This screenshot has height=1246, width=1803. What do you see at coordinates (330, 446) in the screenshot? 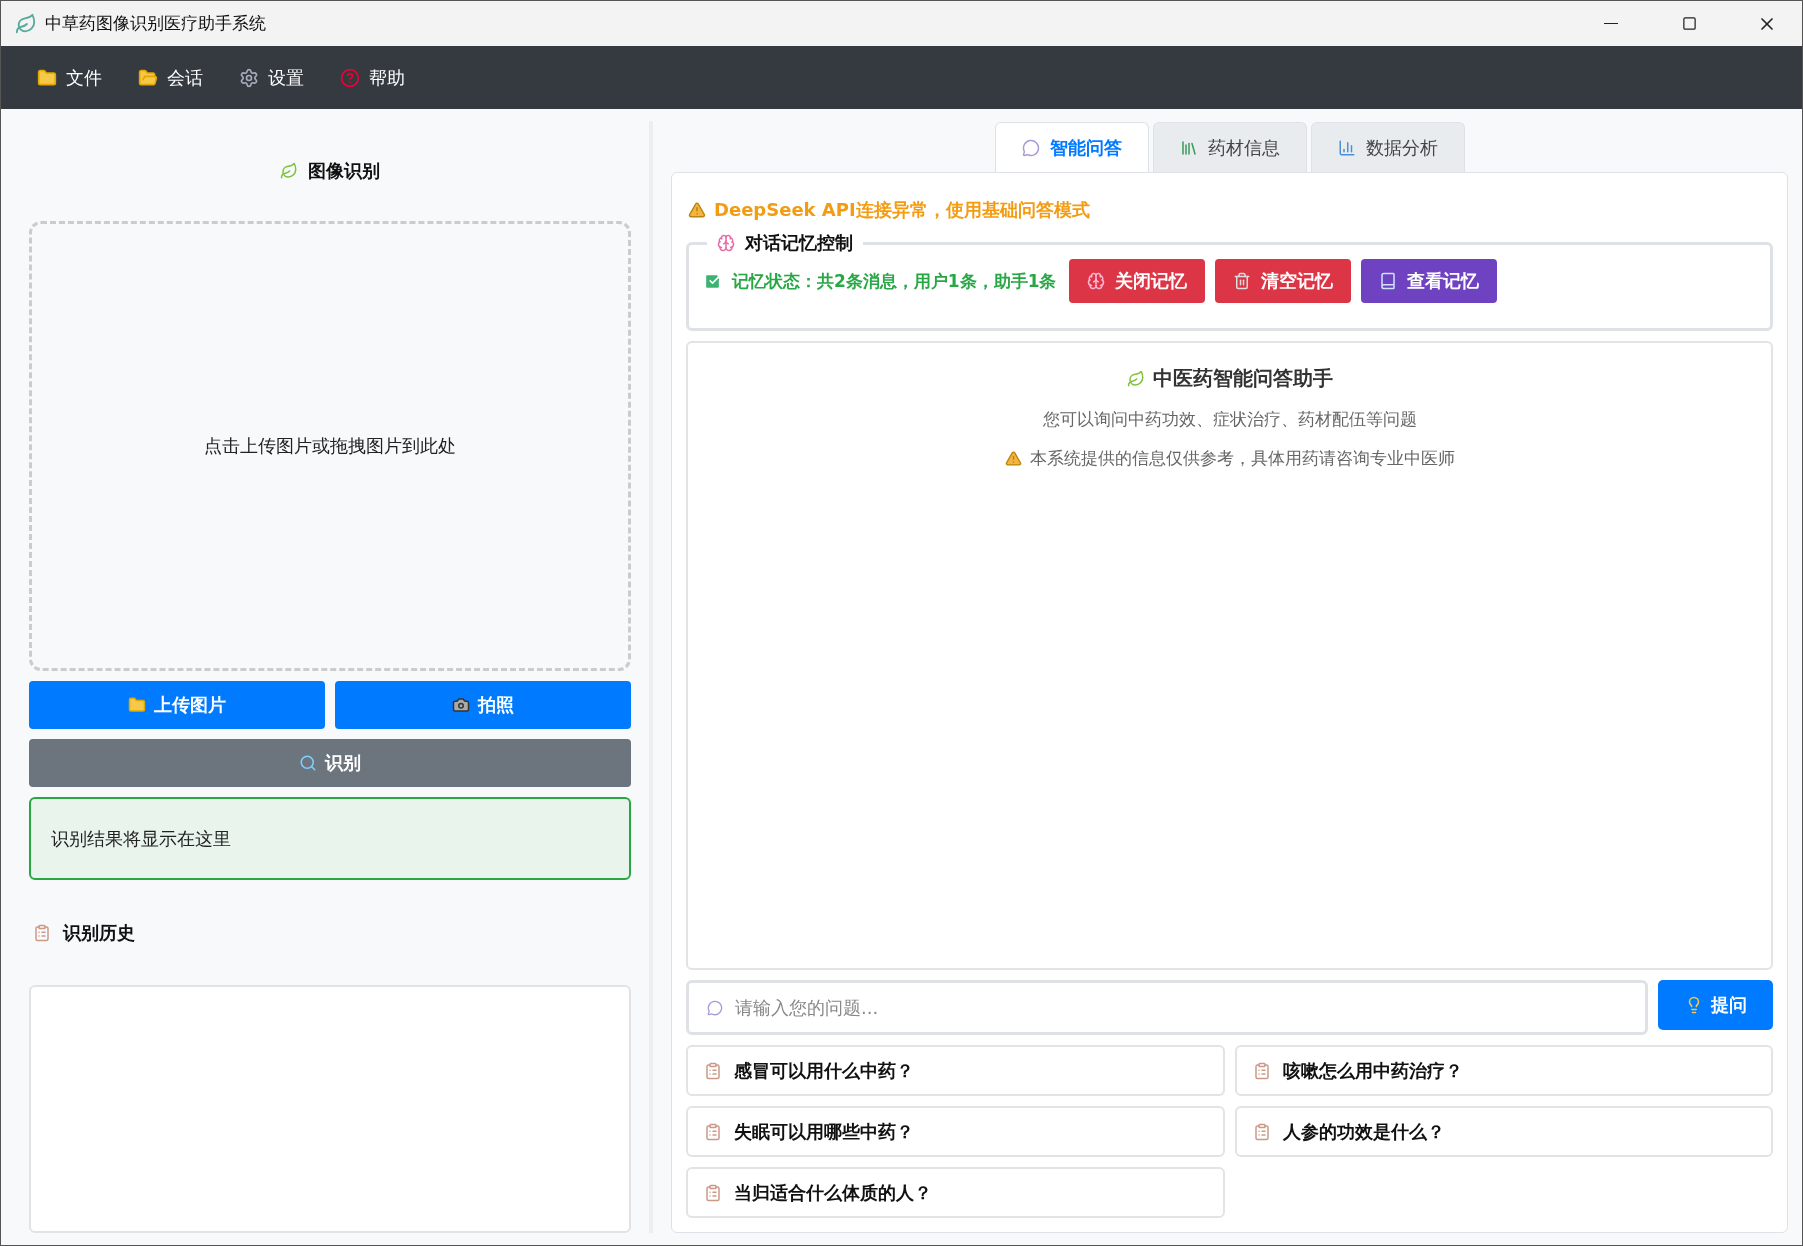
I see `image-drop-zone: 点击上传图片或拖拽图片到此处` at bounding box center [330, 446].